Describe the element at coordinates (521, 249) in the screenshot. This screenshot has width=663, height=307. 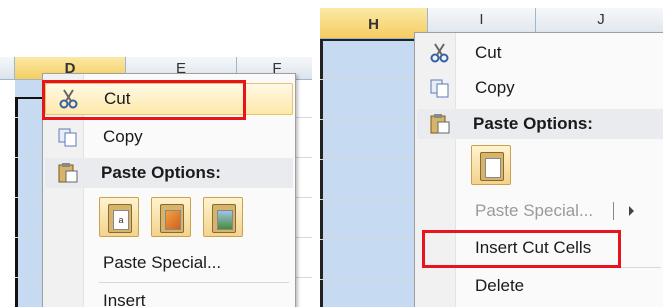
I see `insert-cut-cells-highlight-box` at that location.